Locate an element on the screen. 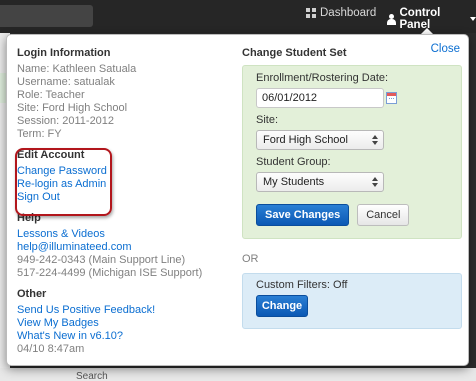 The height and width of the screenshot is (381, 476). form-actions: Save Changes Cancel is located at coordinates (352, 215).